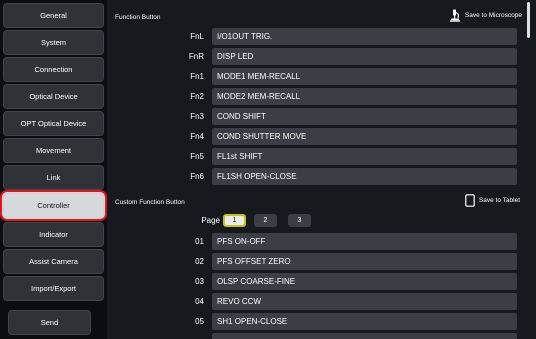 This screenshot has width=536, height=339. What do you see at coordinates (197, 156) in the screenshot?
I see `function-key-label: Fn5` at bounding box center [197, 156].